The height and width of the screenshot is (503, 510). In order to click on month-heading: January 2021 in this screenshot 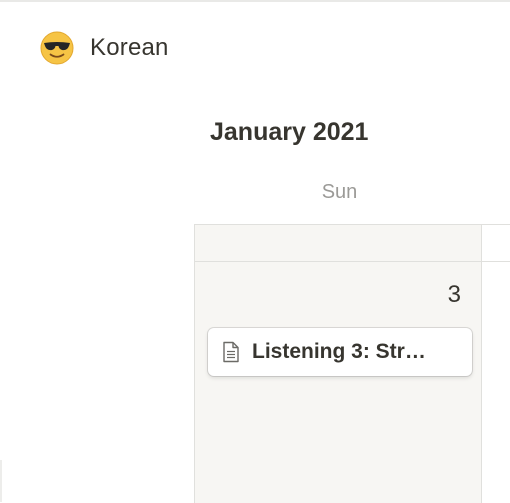, I will do `click(289, 132)`.